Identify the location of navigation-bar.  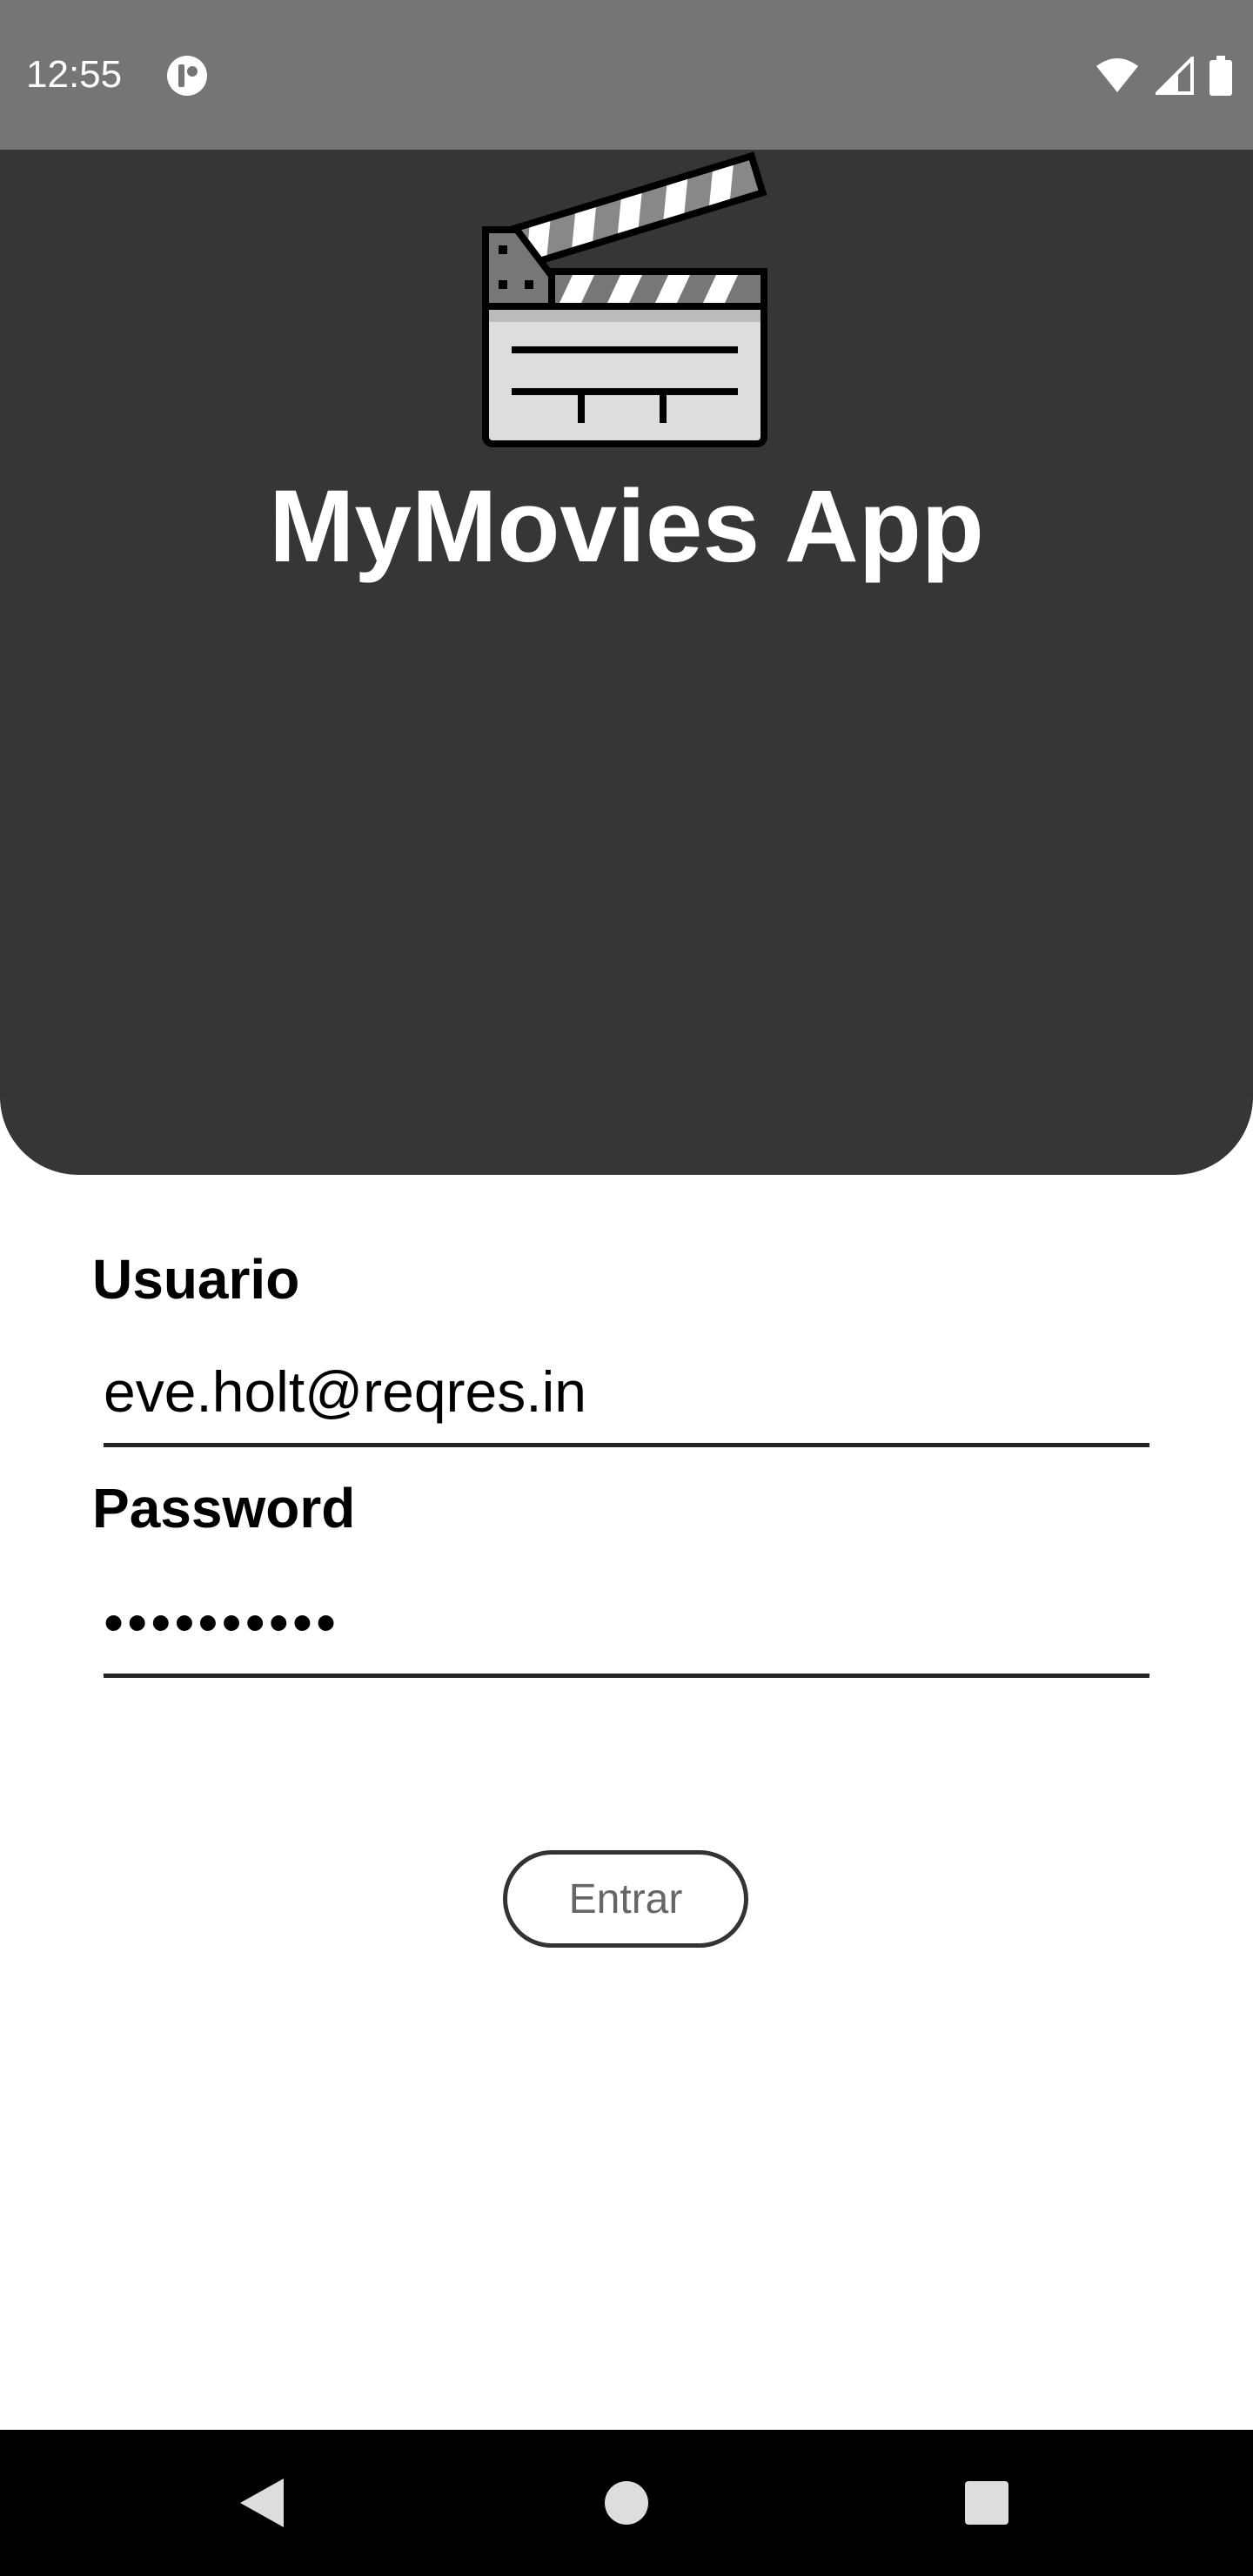
(626, 2503).